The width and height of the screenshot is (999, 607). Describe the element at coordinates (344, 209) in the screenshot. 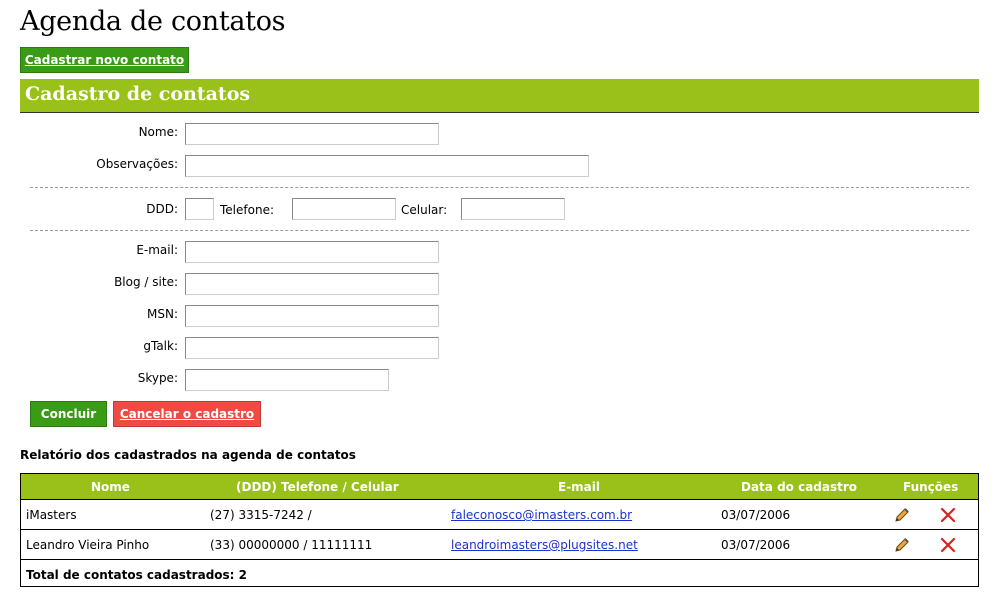

I see `telefone-input` at that location.